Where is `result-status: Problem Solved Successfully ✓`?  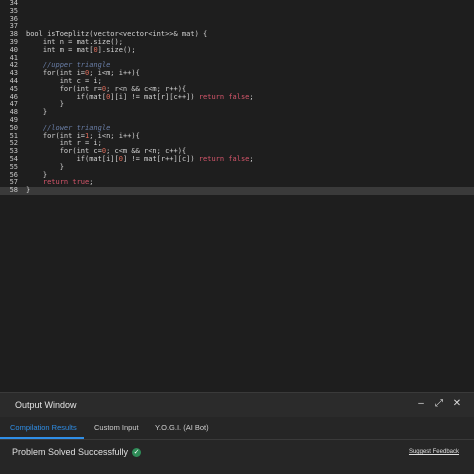
result-status: Problem Solved Successfully ✓ is located at coordinates (77, 452).